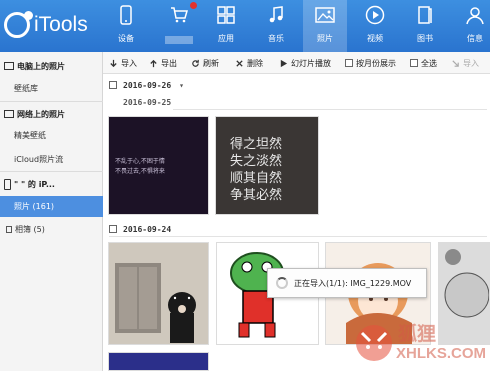 This screenshot has height=371, width=490. What do you see at coordinates (51, 159) in the screenshot?
I see `sidebar-item-icloud-stream: iCloud照片流` at bounding box center [51, 159].